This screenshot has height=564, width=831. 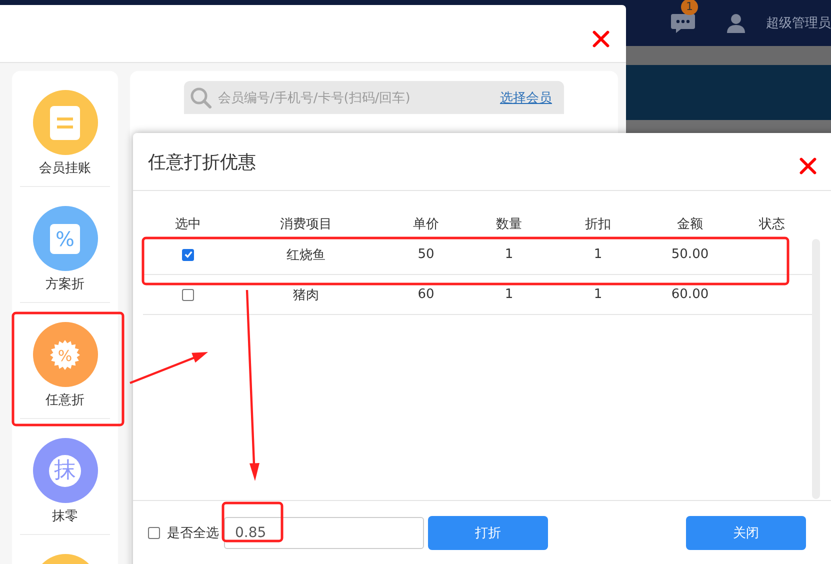 I want to click on sidebar-item: 抹 抹零, so click(x=65, y=477).